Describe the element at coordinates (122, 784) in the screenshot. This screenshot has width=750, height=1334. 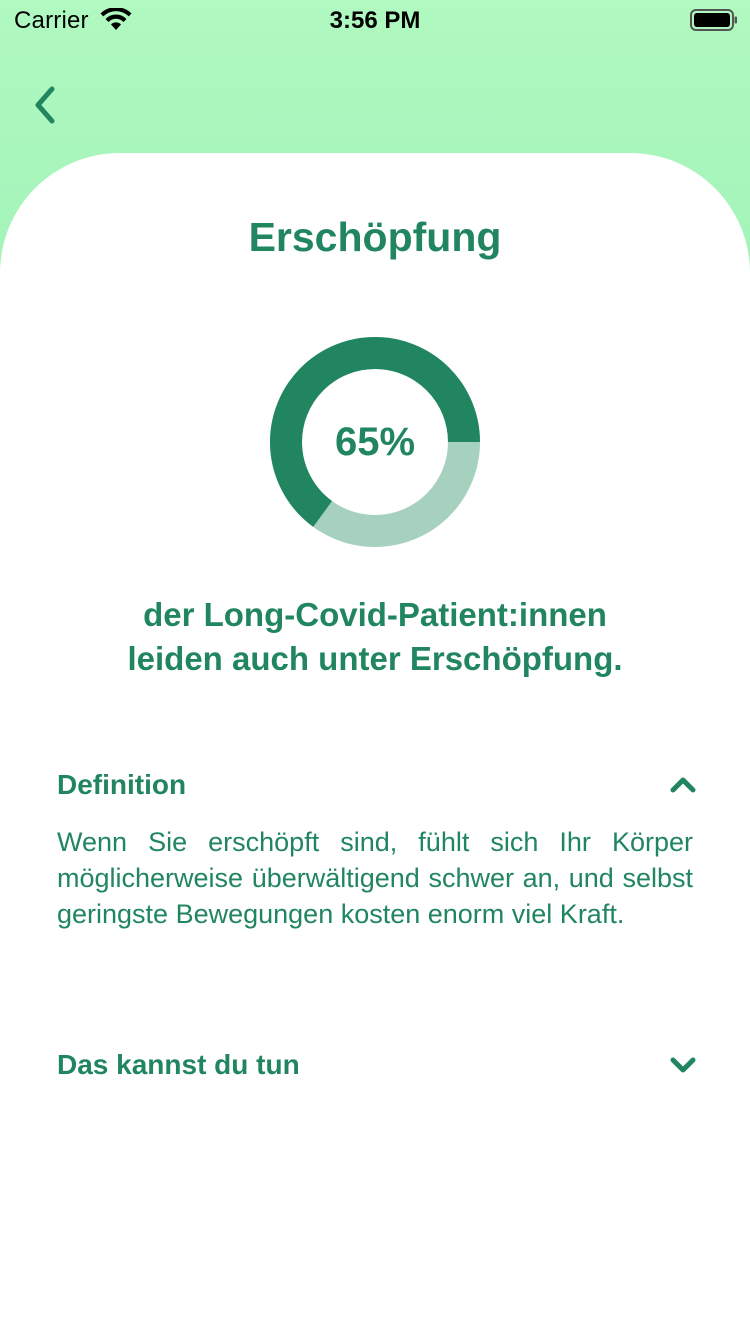
I see `section-definition-title: Definition` at that location.